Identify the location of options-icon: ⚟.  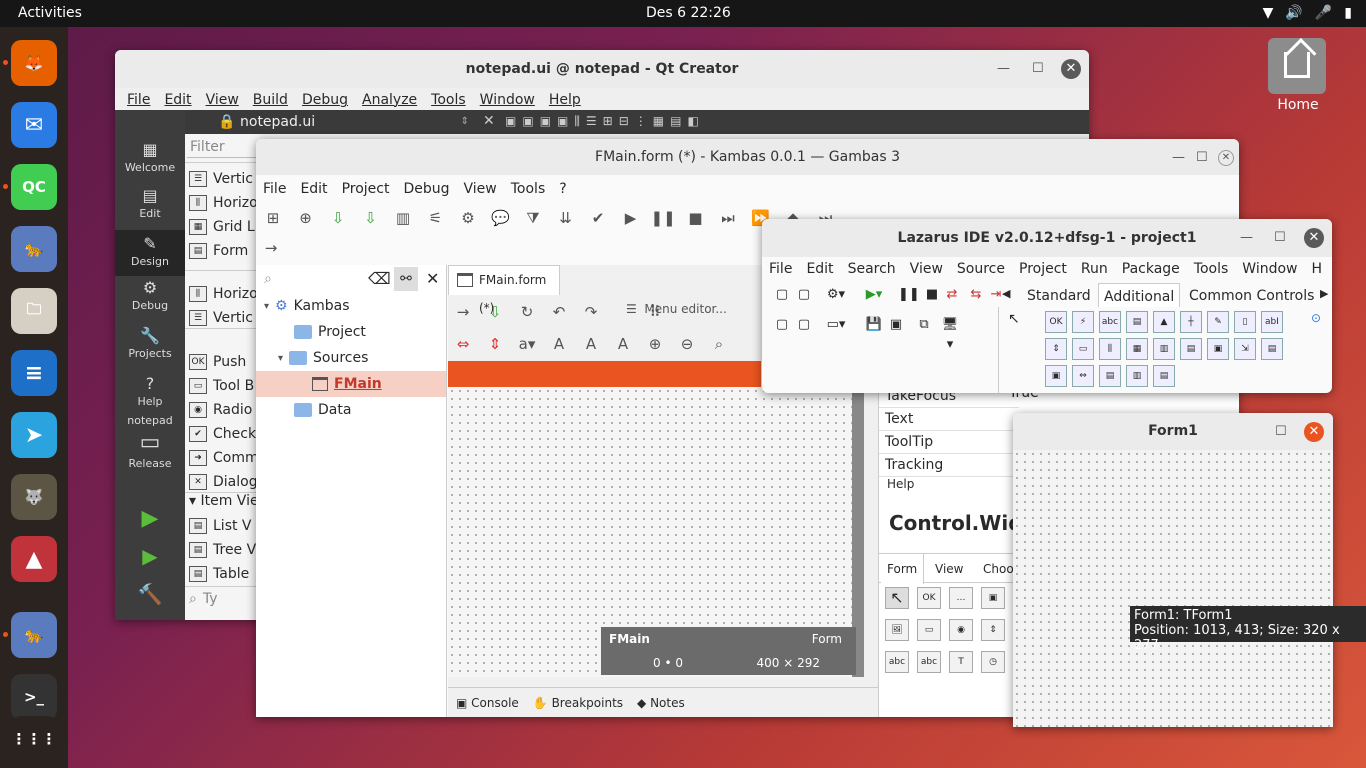
(436, 218).